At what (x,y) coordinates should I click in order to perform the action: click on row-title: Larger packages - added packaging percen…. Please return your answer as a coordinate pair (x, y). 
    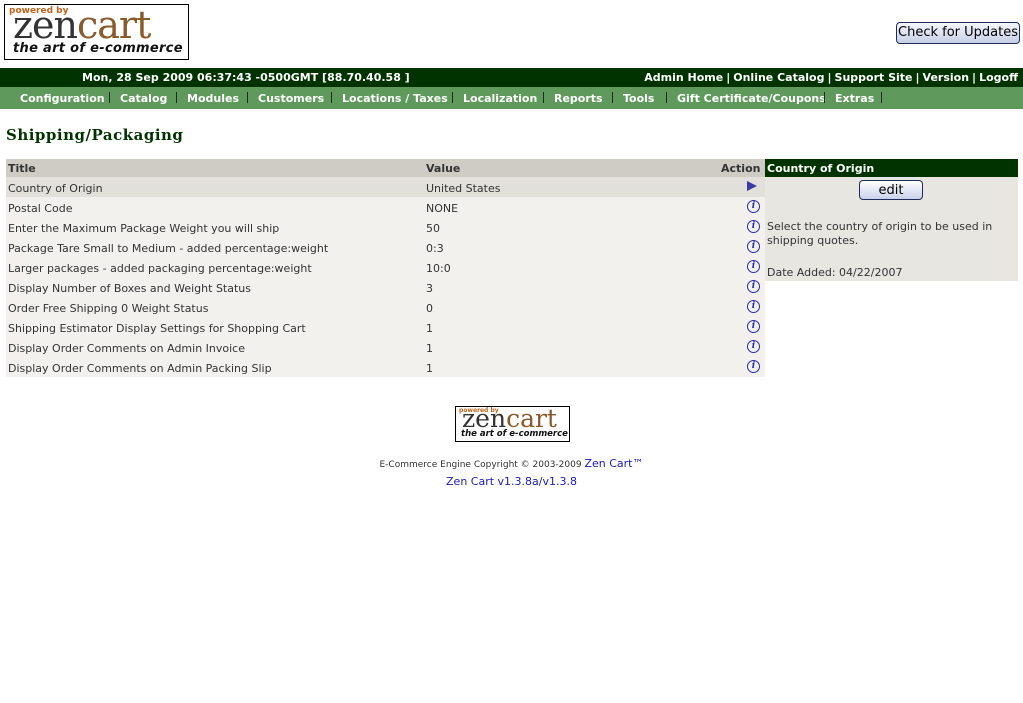
    Looking at the image, I should click on (160, 268).